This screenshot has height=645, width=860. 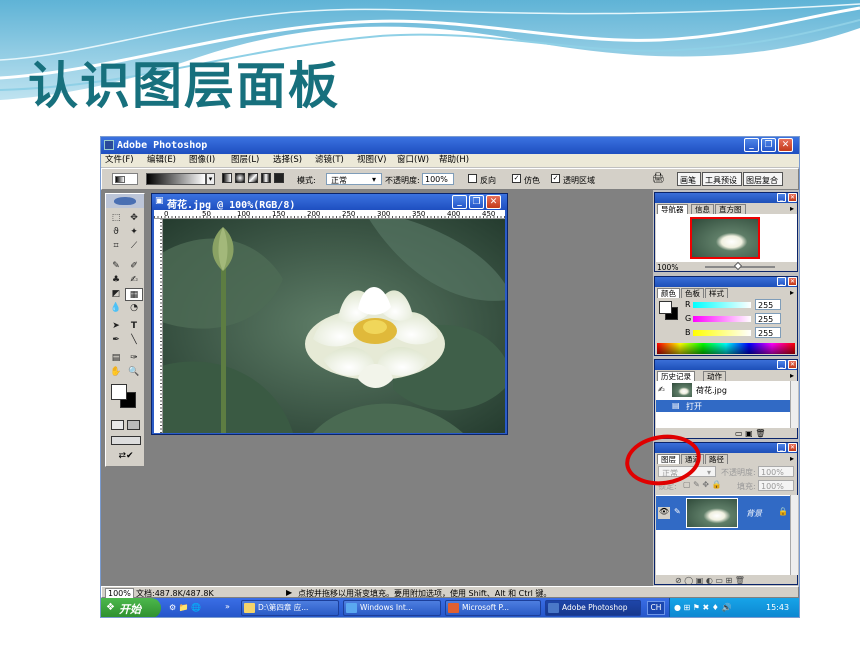 What do you see at coordinates (785, 145) in the screenshot?
I see `close-button: ✕` at bounding box center [785, 145].